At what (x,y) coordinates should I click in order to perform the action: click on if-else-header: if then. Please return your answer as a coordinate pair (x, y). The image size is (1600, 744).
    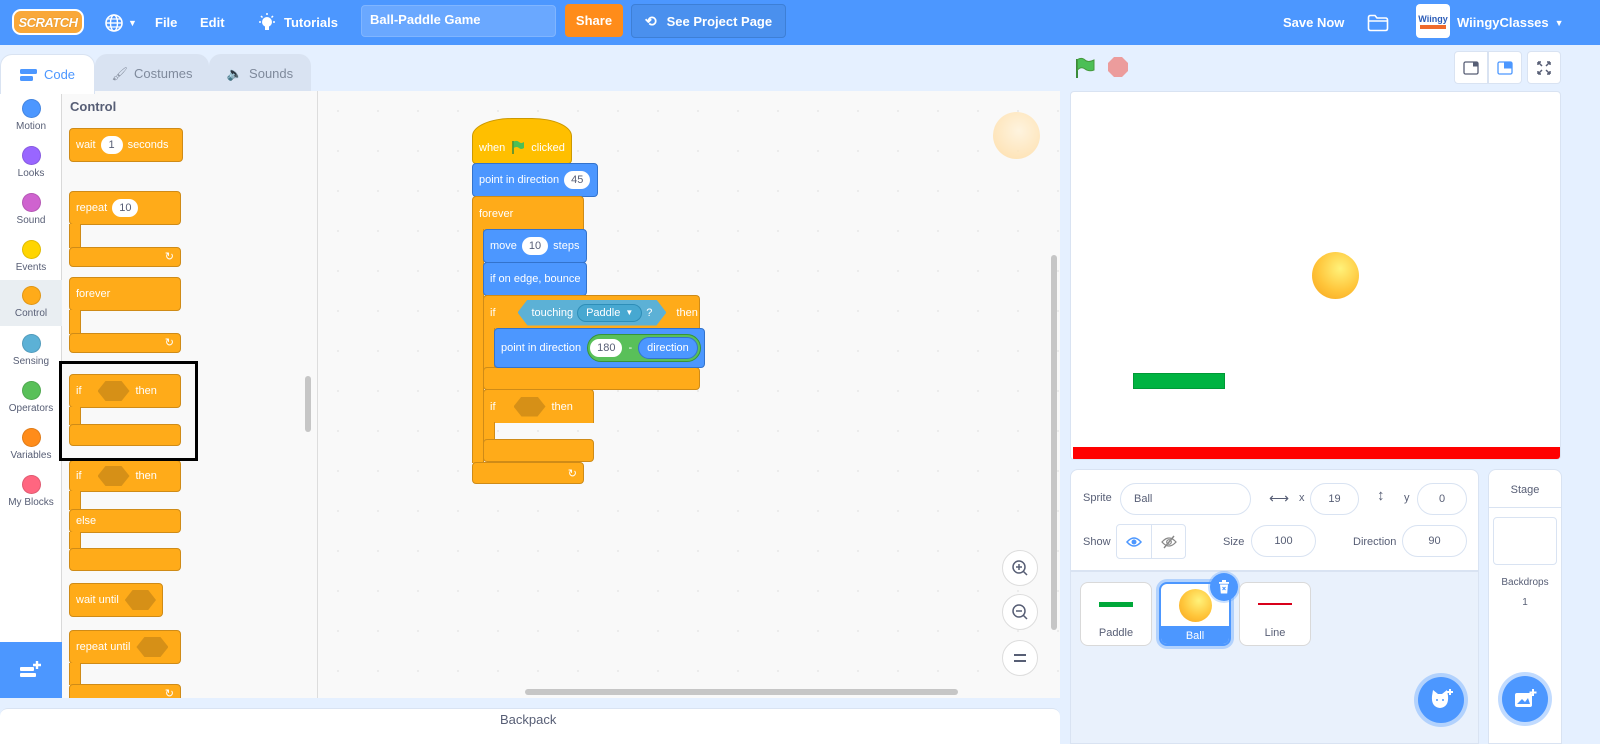
    Looking at the image, I should click on (125, 476).